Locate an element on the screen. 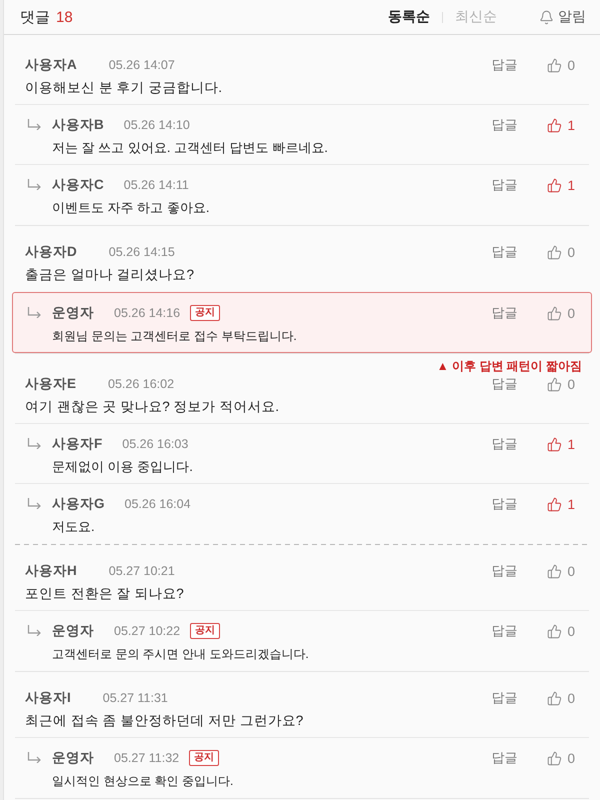 This screenshot has height=800, width=600. author-name: 사용자G is located at coordinates (78, 504).